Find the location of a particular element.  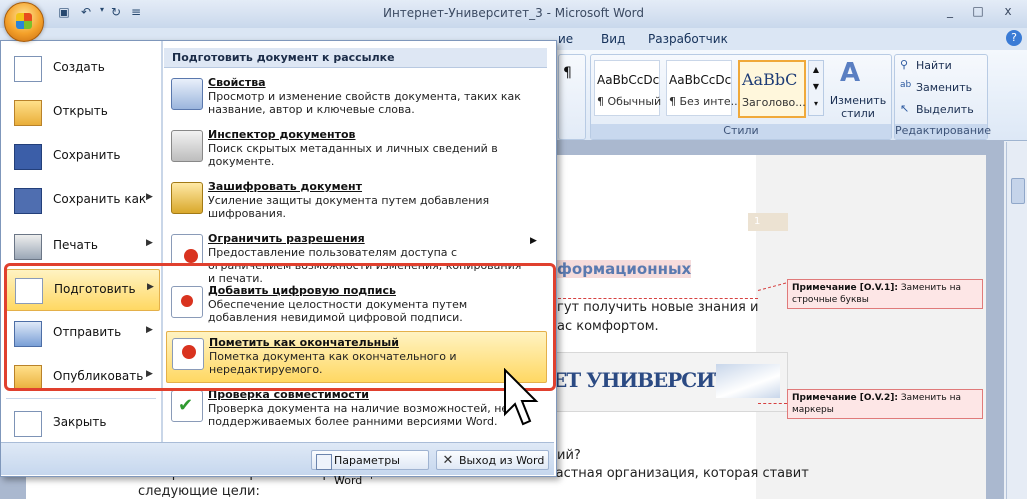

close-button: x is located at coordinates (1008, 13).